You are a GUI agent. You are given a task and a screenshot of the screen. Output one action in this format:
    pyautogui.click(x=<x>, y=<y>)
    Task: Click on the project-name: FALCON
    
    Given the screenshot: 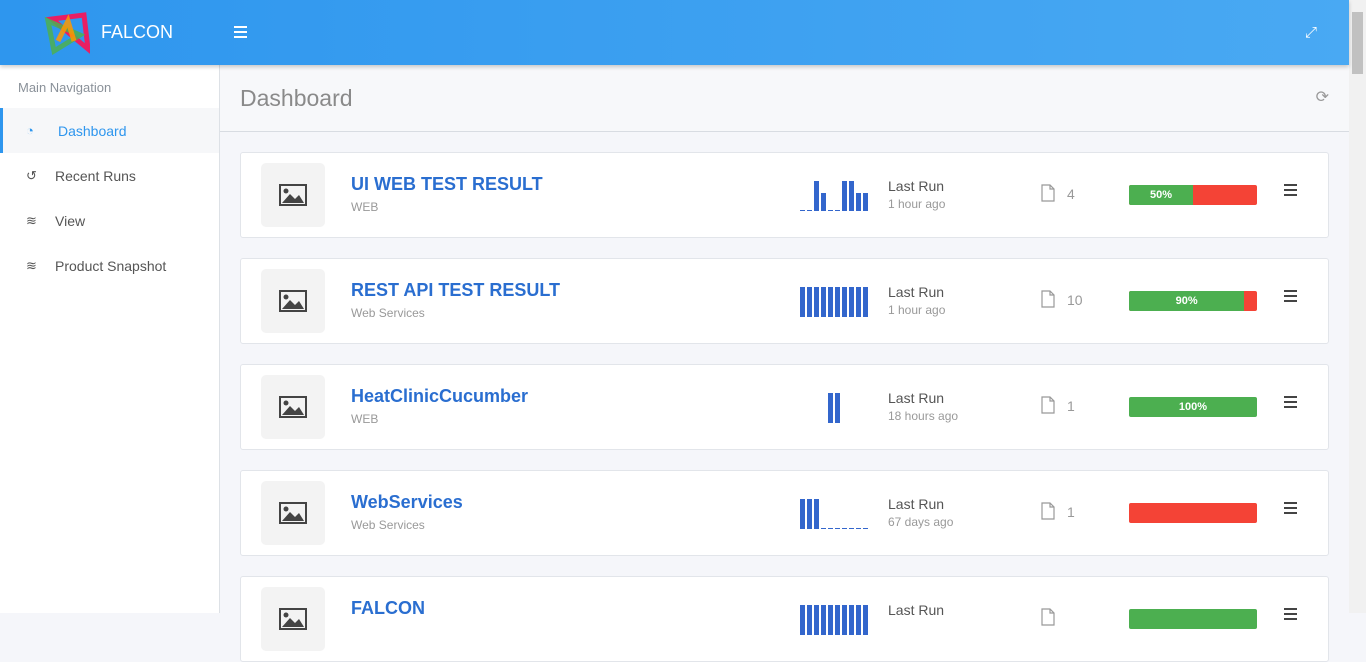 What is the action you would take?
    pyautogui.click(x=388, y=608)
    